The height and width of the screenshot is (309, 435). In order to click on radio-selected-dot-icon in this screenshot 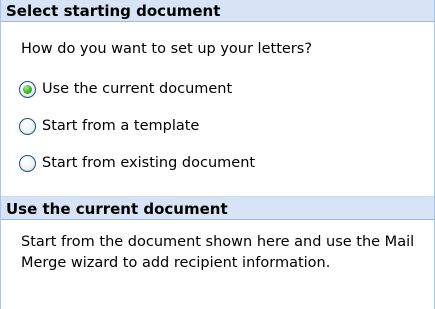, I will do `click(27, 89)`.